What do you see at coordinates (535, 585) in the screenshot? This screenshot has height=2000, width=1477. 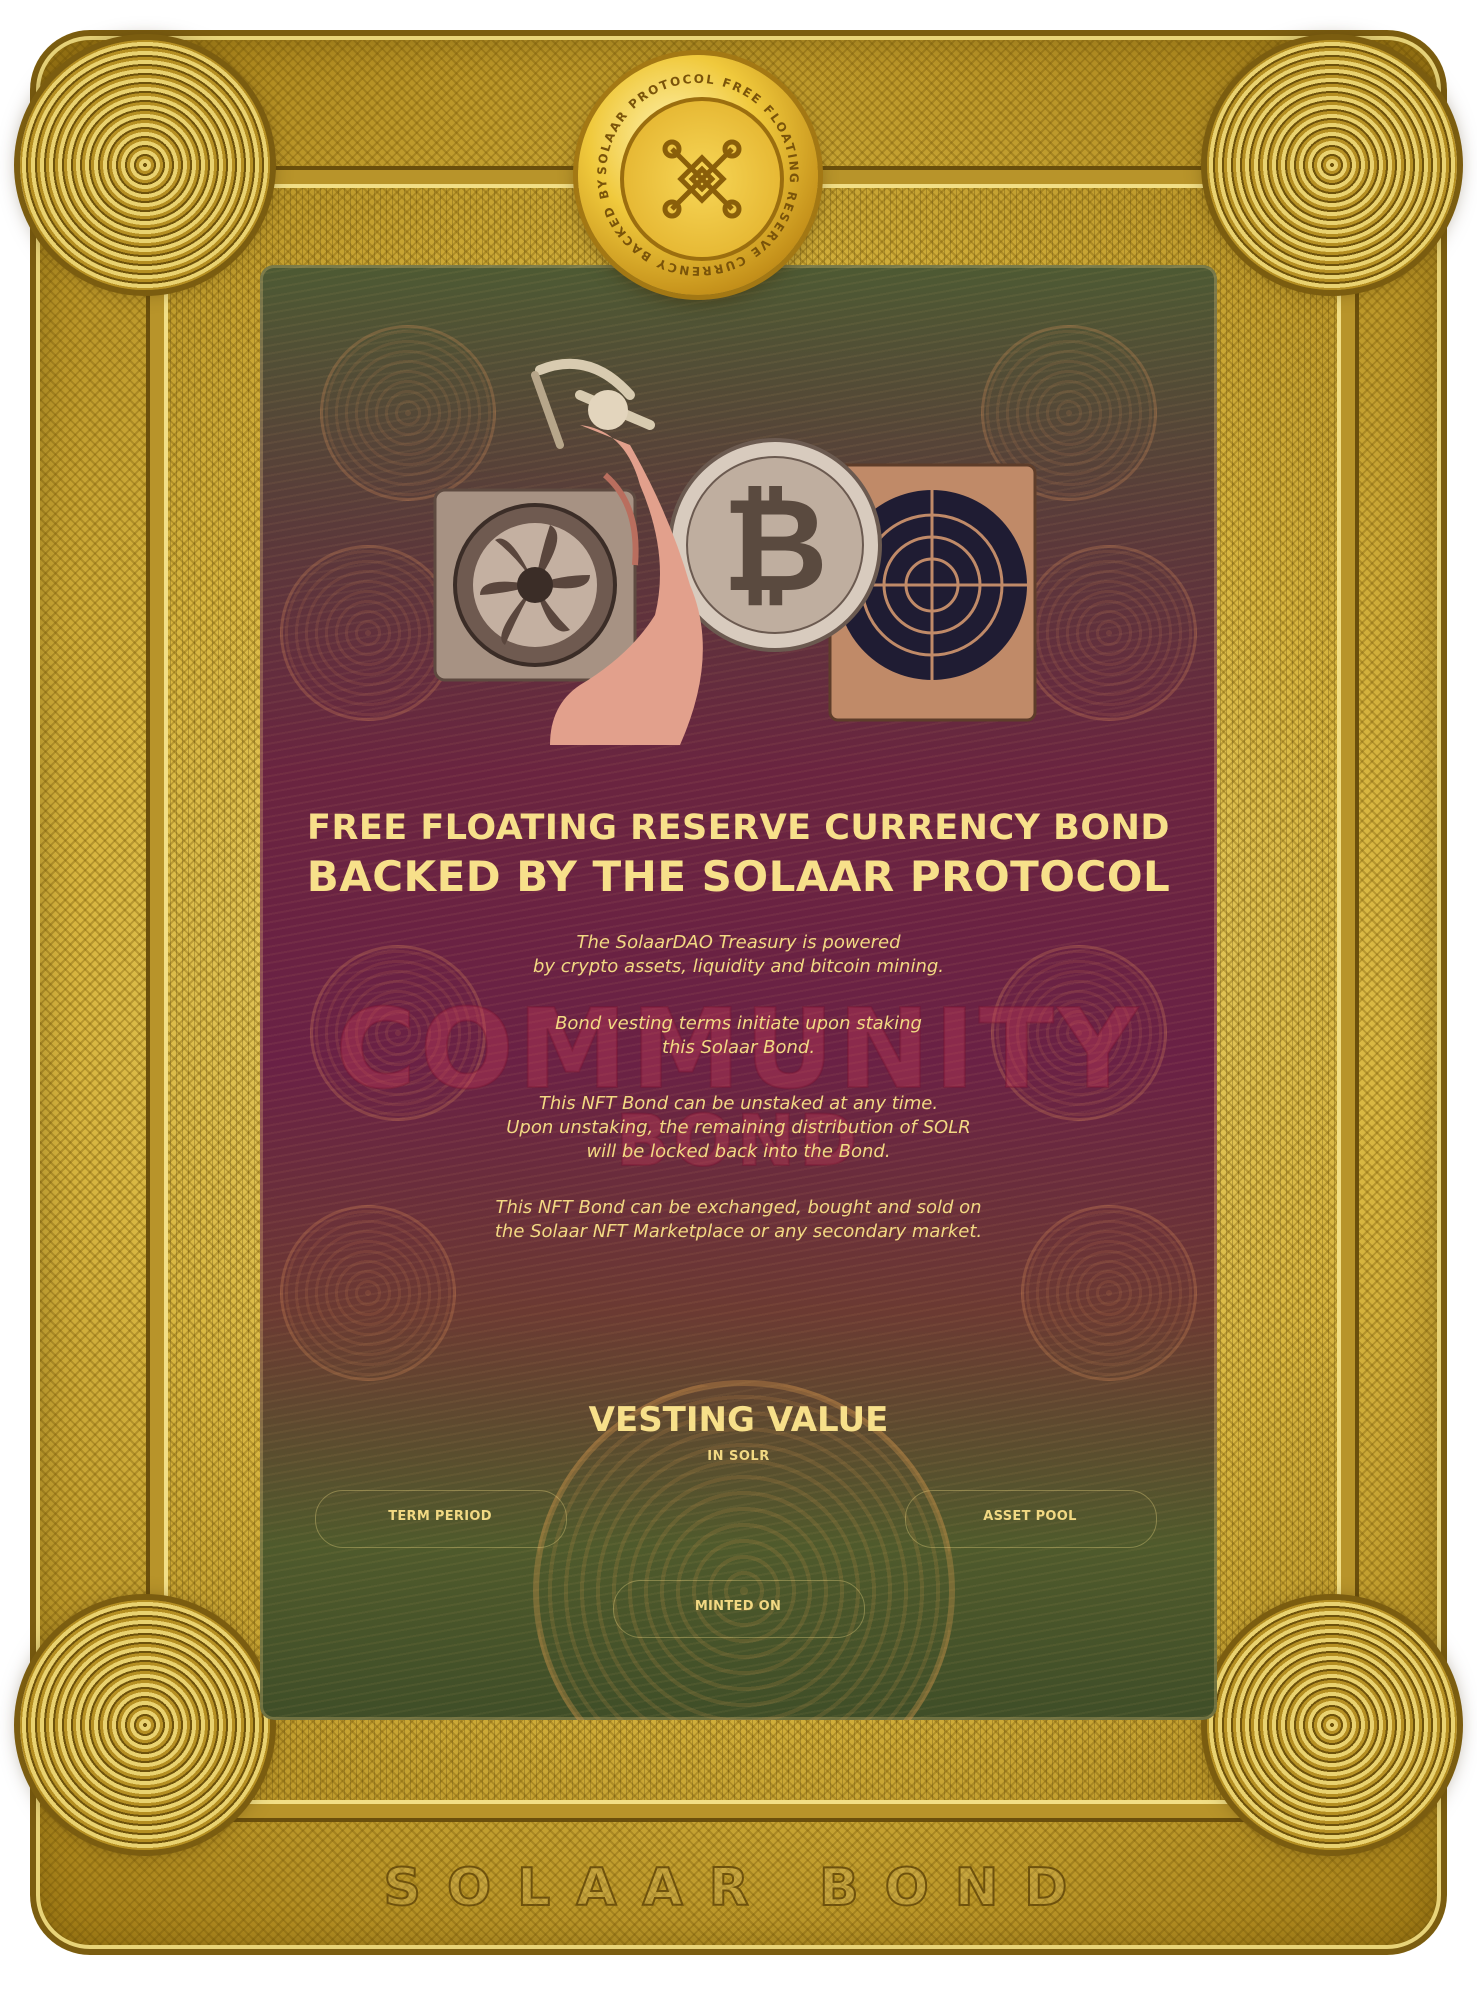 I see `gpu-fan-icon` at bounding box center [535, 585].